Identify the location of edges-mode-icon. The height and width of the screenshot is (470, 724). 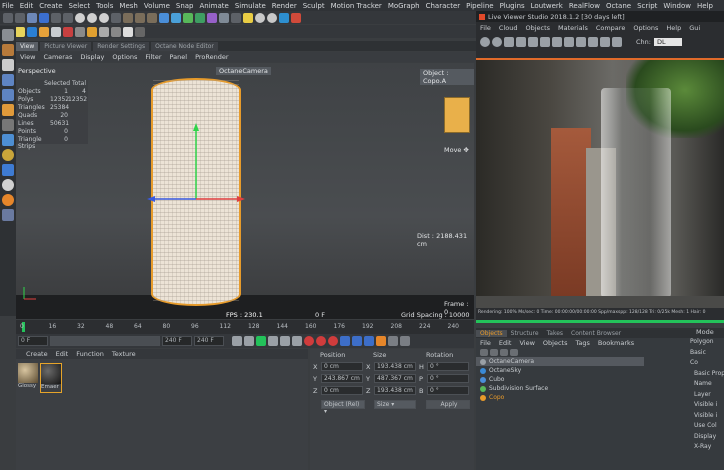
(8, 95).